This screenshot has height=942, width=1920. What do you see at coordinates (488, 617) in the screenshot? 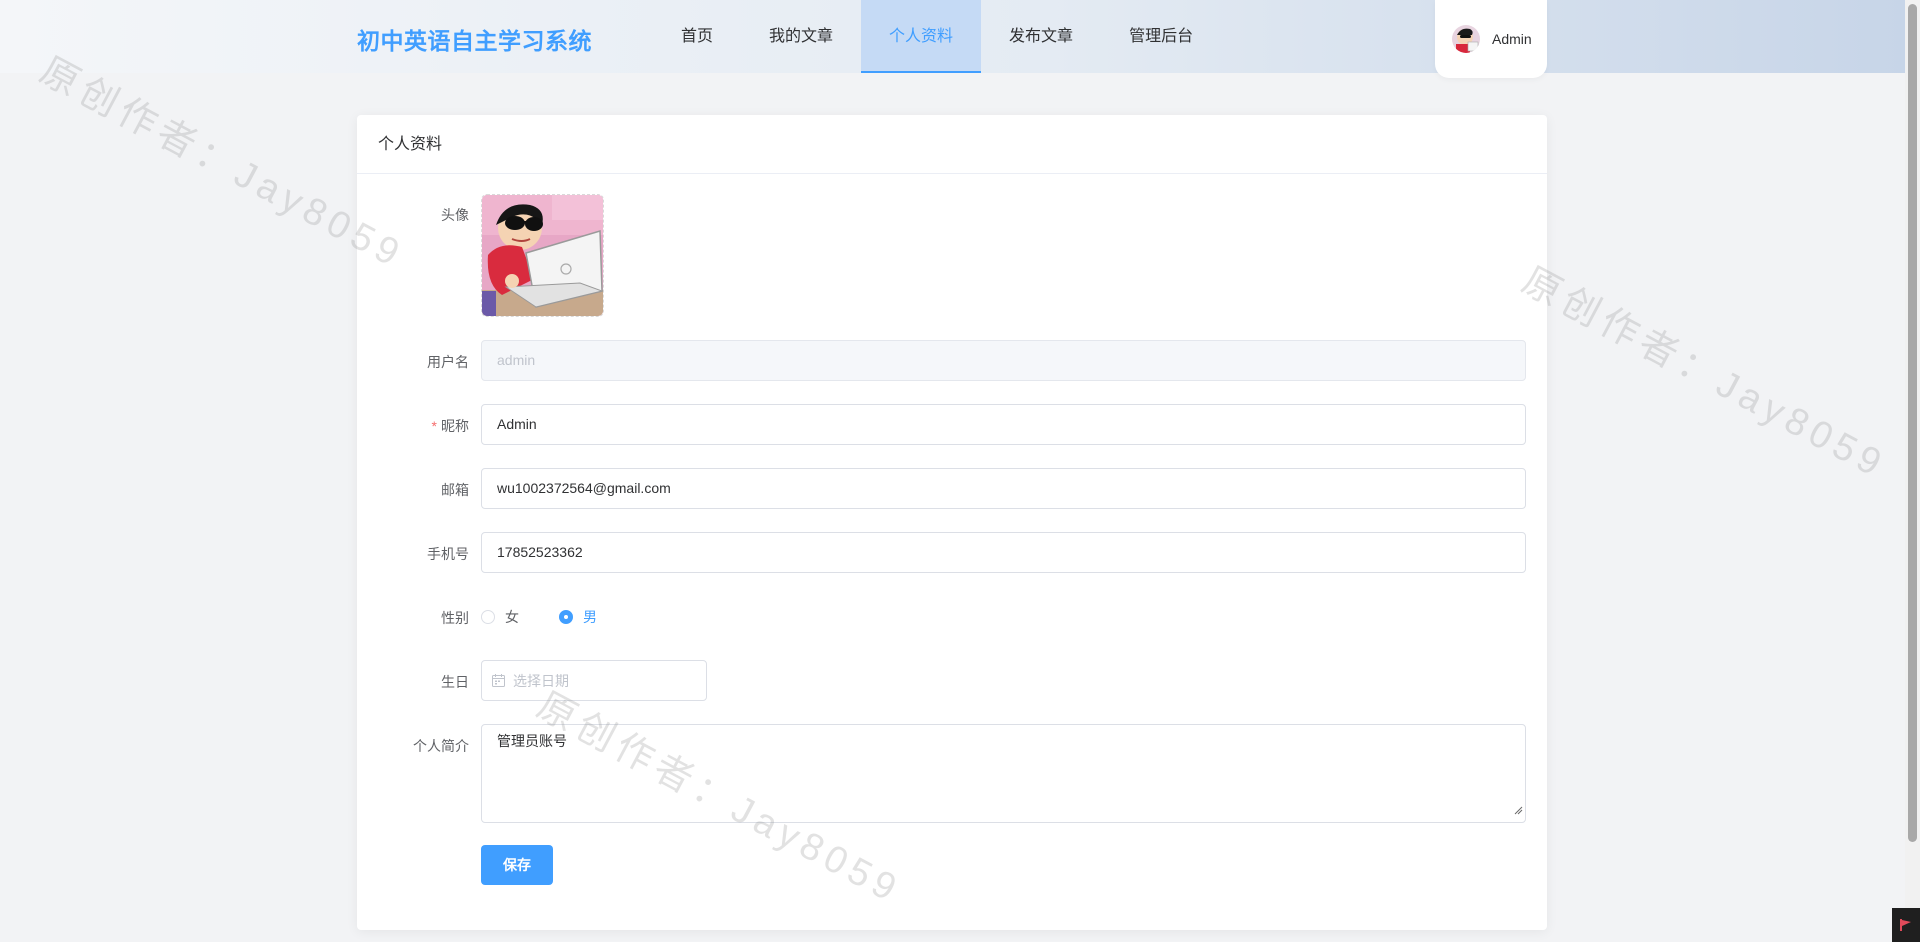
I see `radio-circle-icon` at bounding box center [488, 617].